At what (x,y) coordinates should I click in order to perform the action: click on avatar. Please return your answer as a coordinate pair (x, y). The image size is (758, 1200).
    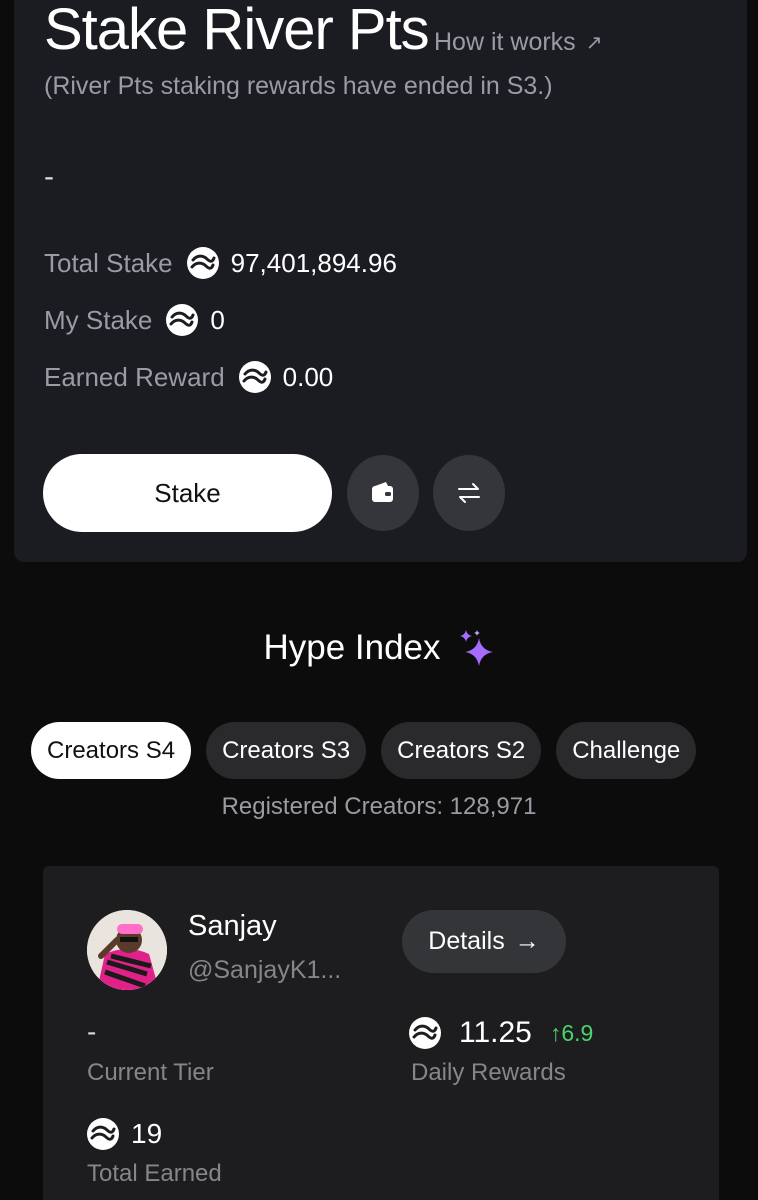
    Looking at the image, I should click on (127, 950).